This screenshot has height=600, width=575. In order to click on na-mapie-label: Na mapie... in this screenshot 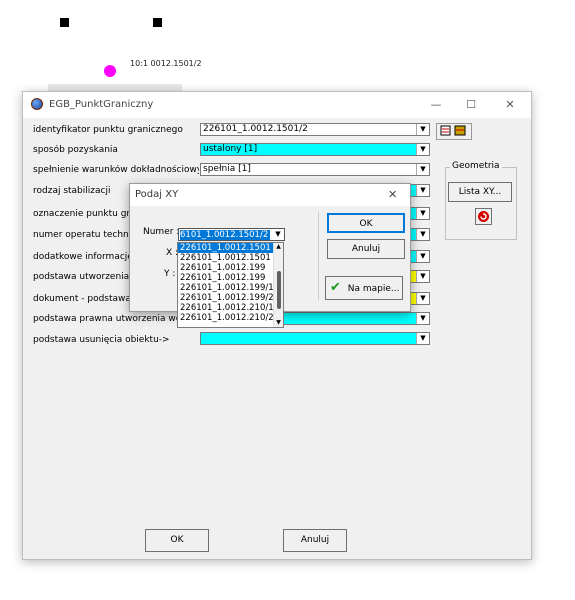, I will do `click(373, 289)`.